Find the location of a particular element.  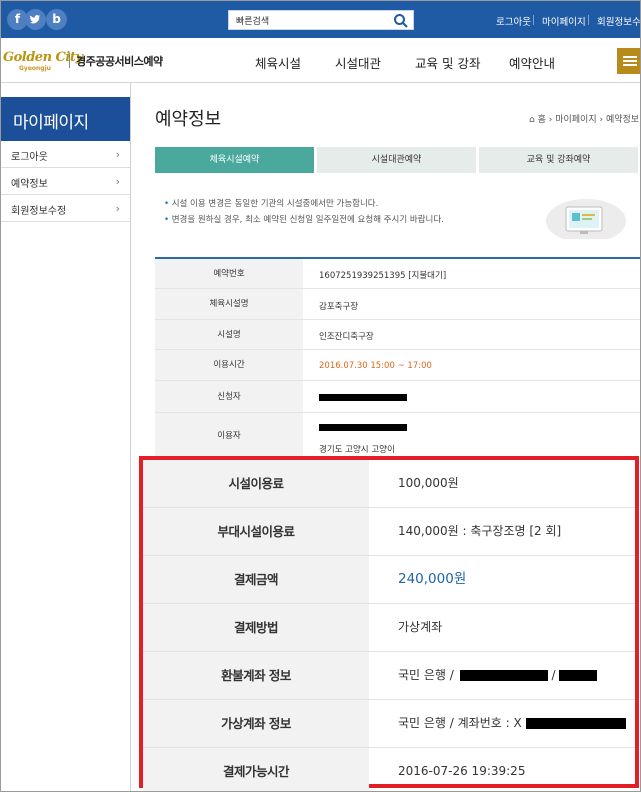

table-row: 결제금액 240,000원 is located at coordinates (389, 580).